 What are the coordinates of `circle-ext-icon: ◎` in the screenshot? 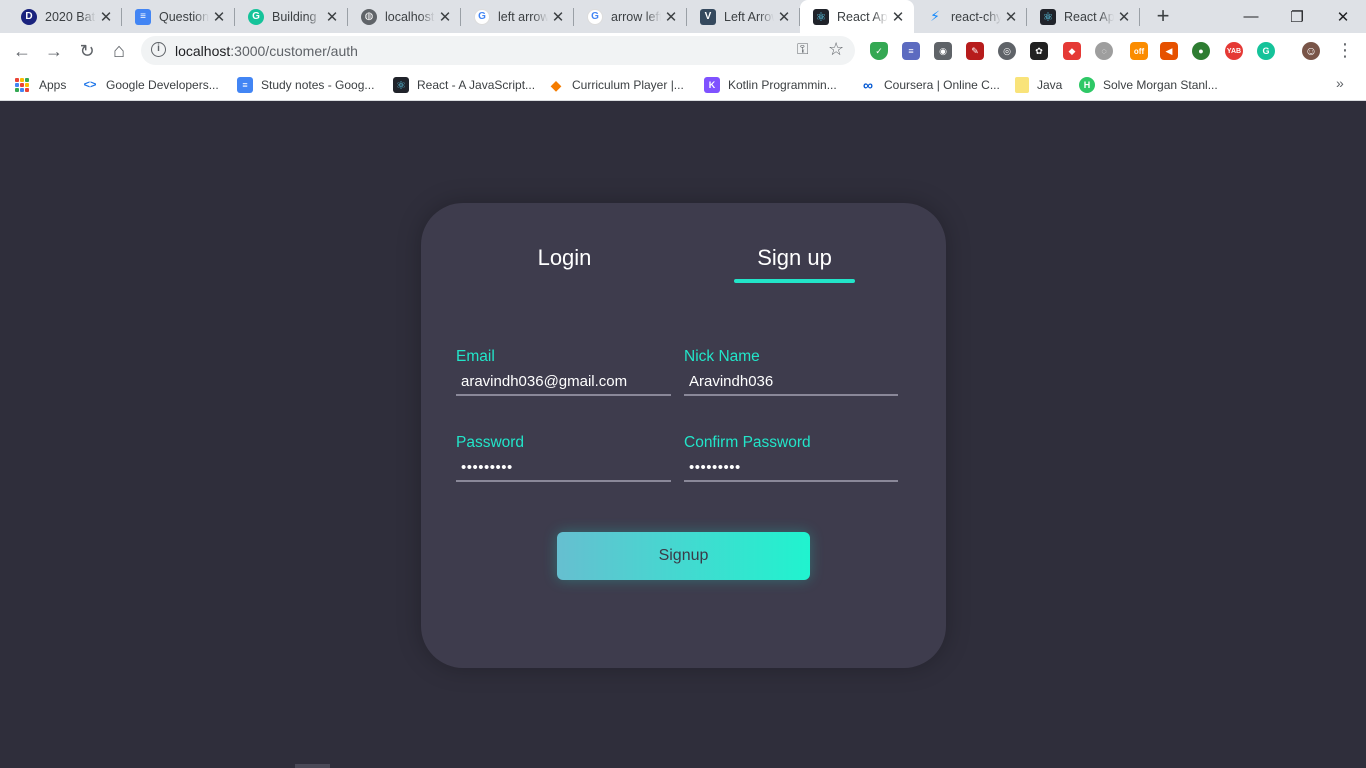 It's located at (1007, 51).